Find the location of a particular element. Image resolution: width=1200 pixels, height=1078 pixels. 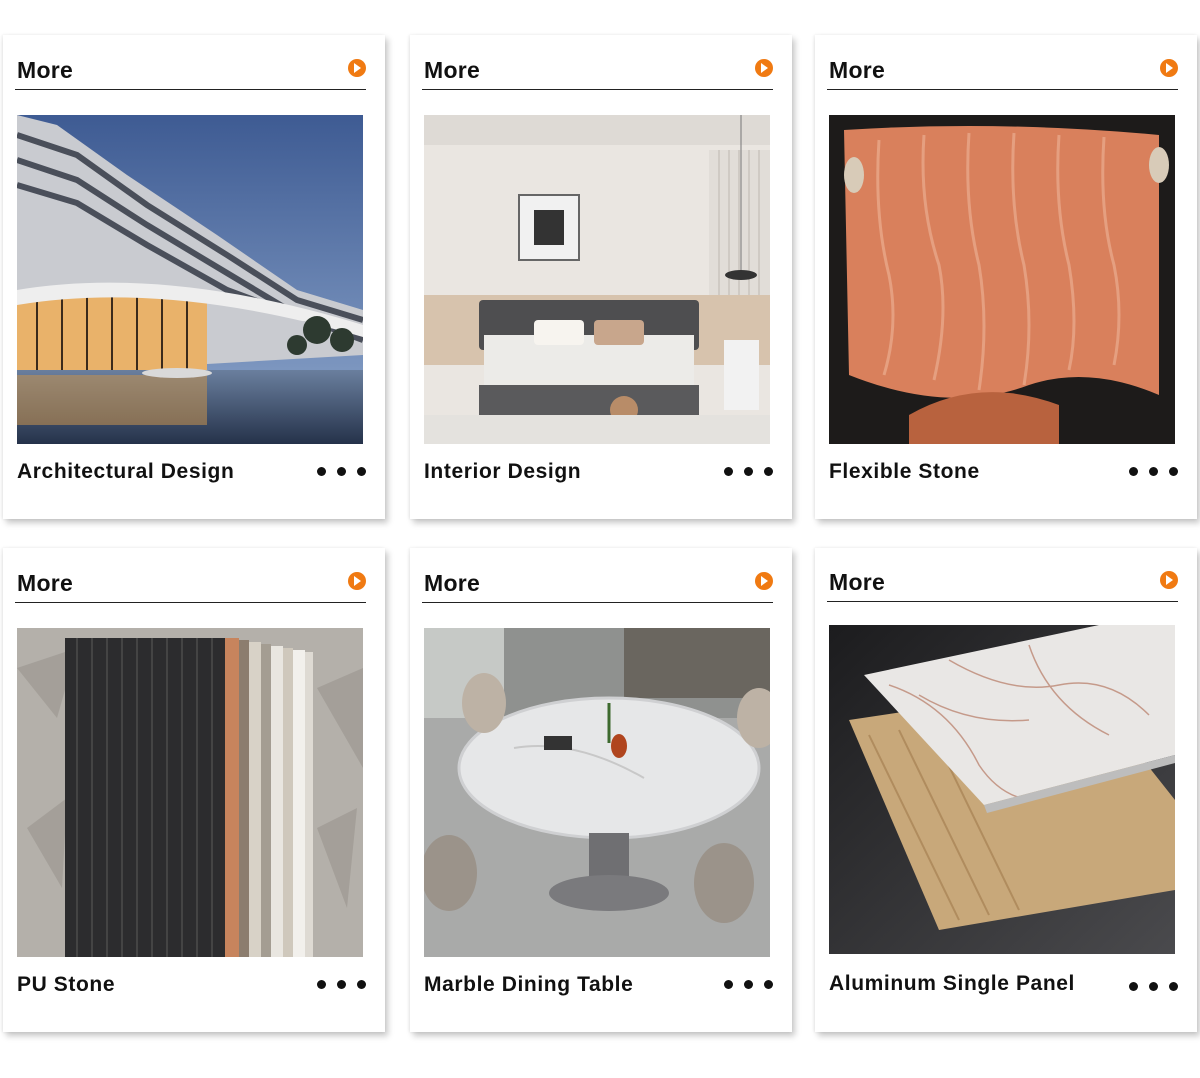

card-title: Flexible Stone is located at coordinates (904, 472).